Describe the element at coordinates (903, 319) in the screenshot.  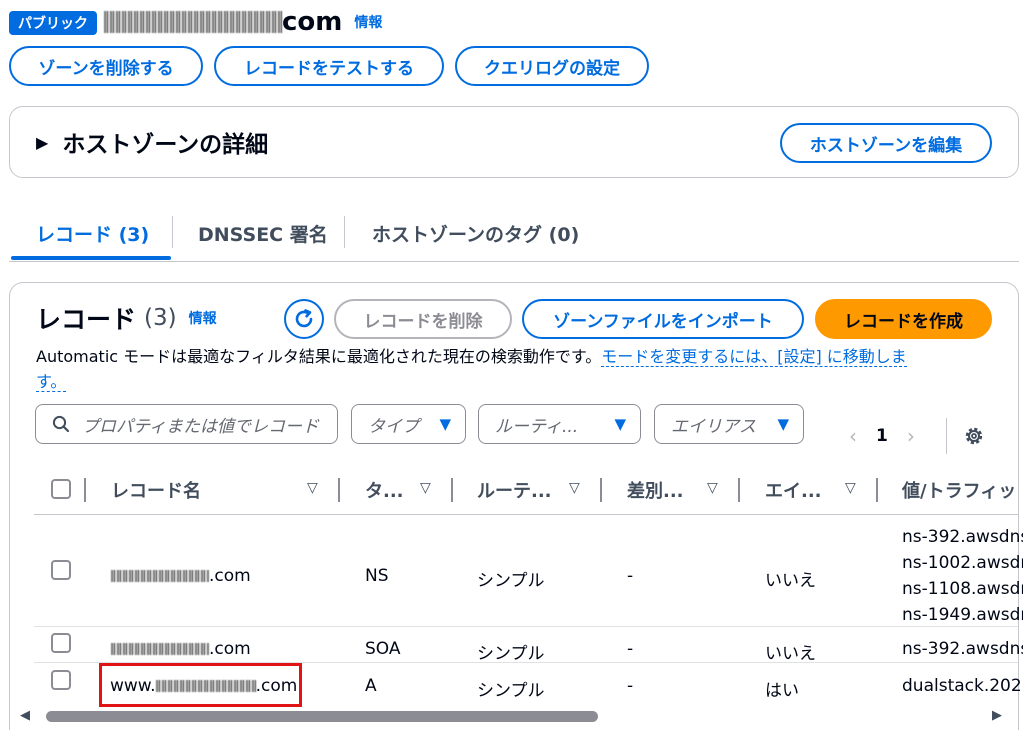
I see `create-record-button: レコードを作成` at that location.